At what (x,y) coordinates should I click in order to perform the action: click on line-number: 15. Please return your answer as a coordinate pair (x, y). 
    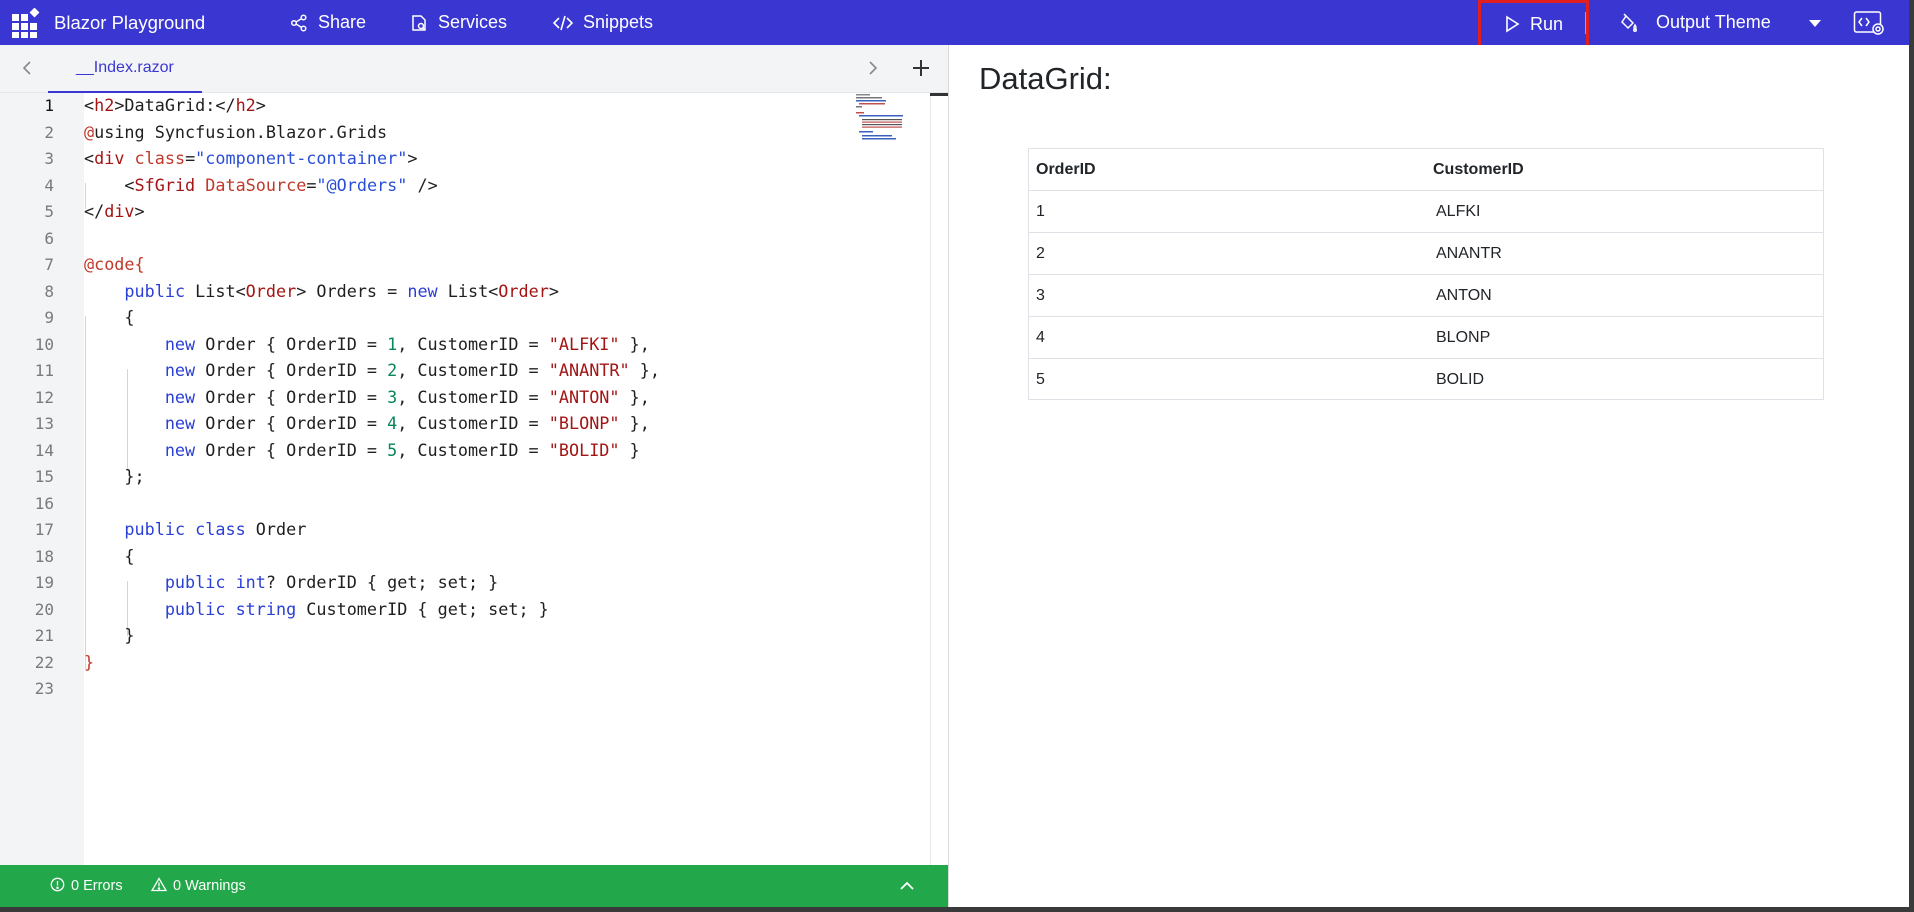
    Looking at the image, I should click on (44, 476).